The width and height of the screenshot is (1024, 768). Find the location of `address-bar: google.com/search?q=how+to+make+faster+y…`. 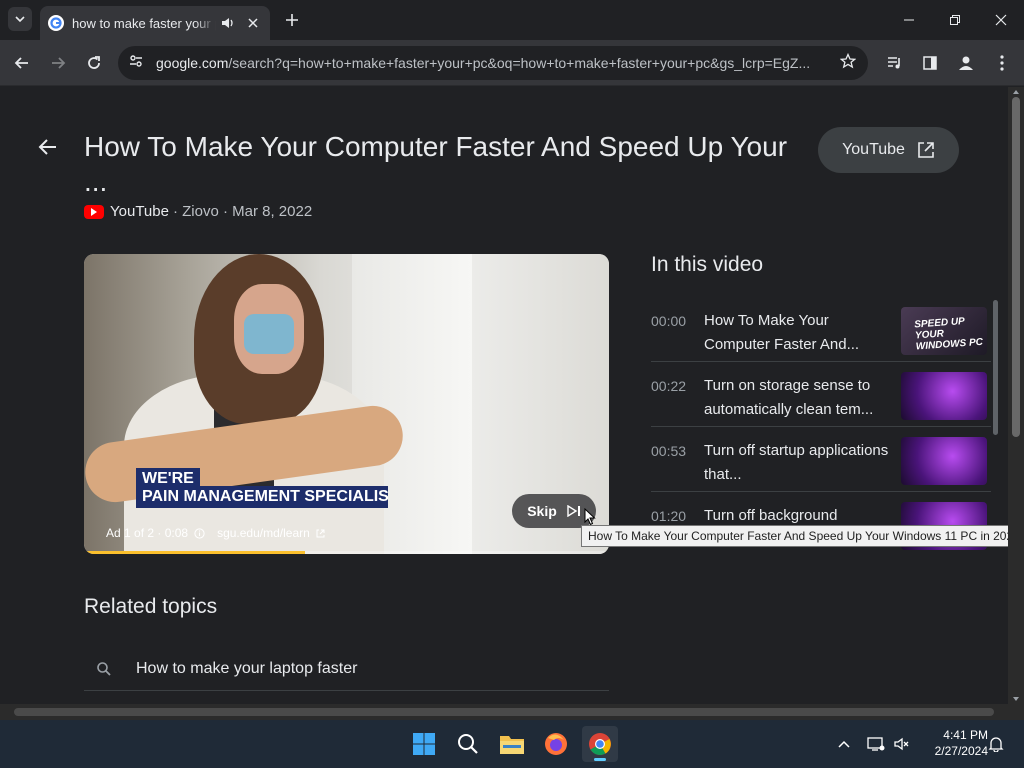

address-bar: google.com/search?q=how+to+make+faster+y… is located at coordinates (493, 63).